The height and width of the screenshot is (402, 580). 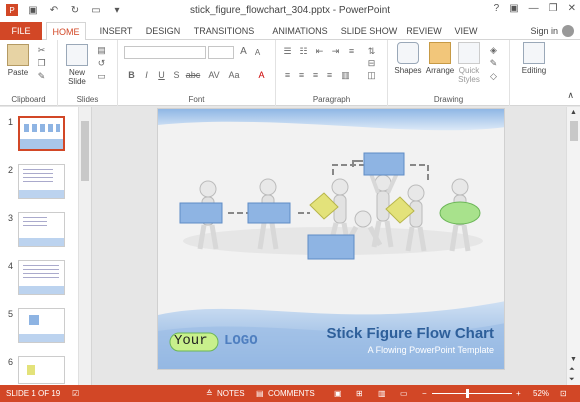 What do you see at coordinates (572, 370) in the screenshot?
I see `previous-slide-icon: ⏶` at bounding box center [572, 370].